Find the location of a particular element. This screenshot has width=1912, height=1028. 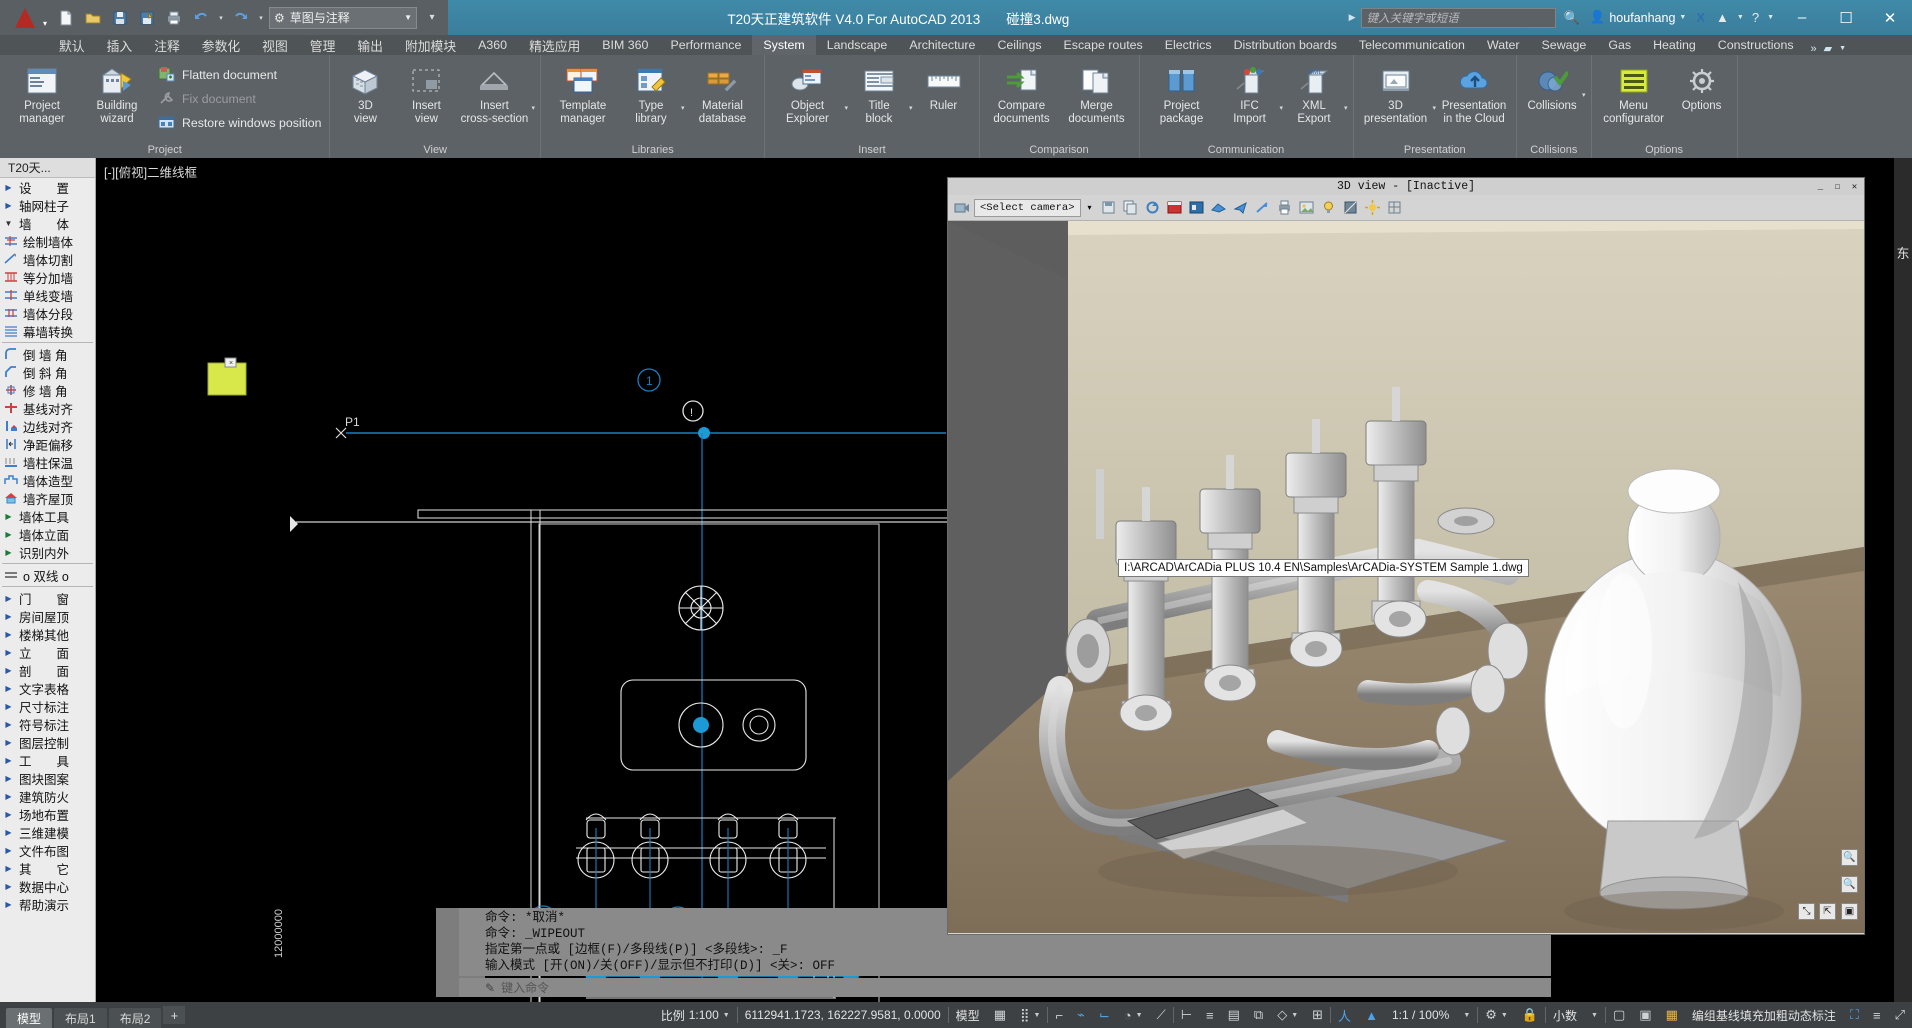

hardware-accel-icon: ▣ is located at coordinates (1645, 1015).